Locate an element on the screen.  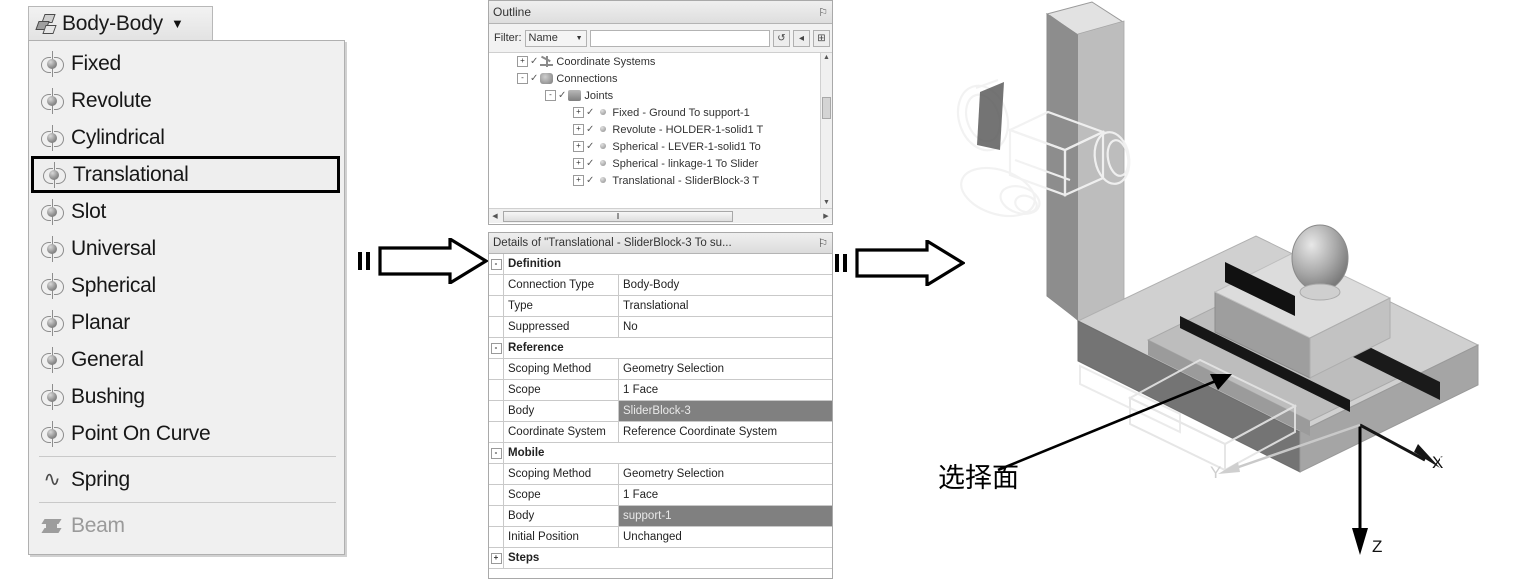
row-value: Translational is located at coordinates (725, 306).